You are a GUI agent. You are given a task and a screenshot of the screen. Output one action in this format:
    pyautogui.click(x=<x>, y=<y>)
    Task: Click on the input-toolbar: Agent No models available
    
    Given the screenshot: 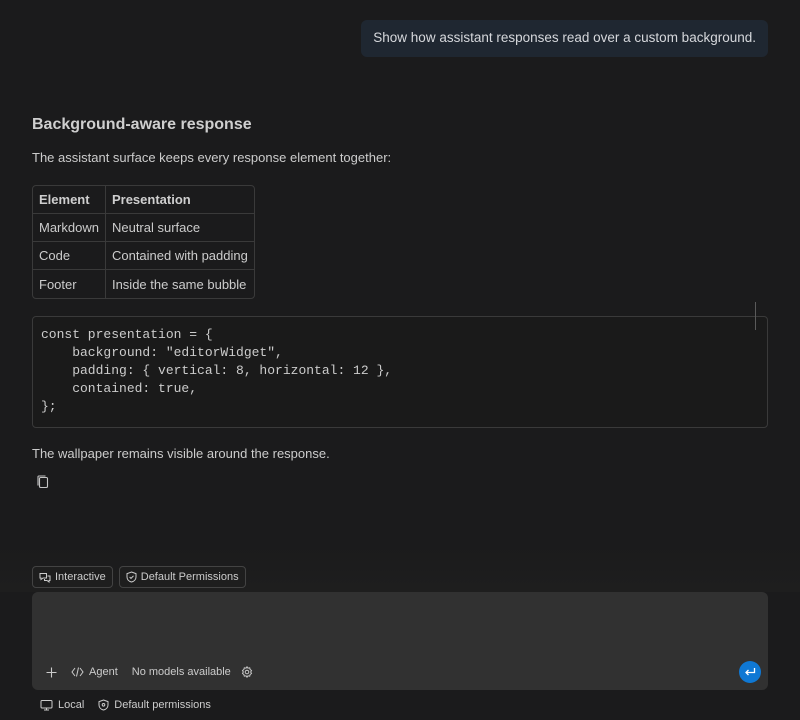 What is the action you would take?
    pyautogui.click(x=149, y=672)
    